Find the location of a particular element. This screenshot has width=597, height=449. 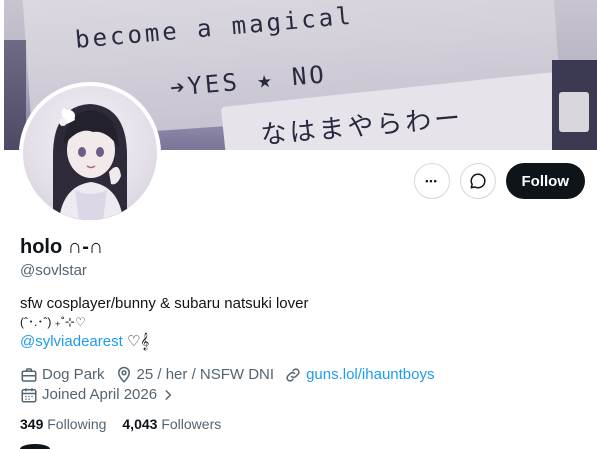

following-label: Following is located at coordinates (77, 424).